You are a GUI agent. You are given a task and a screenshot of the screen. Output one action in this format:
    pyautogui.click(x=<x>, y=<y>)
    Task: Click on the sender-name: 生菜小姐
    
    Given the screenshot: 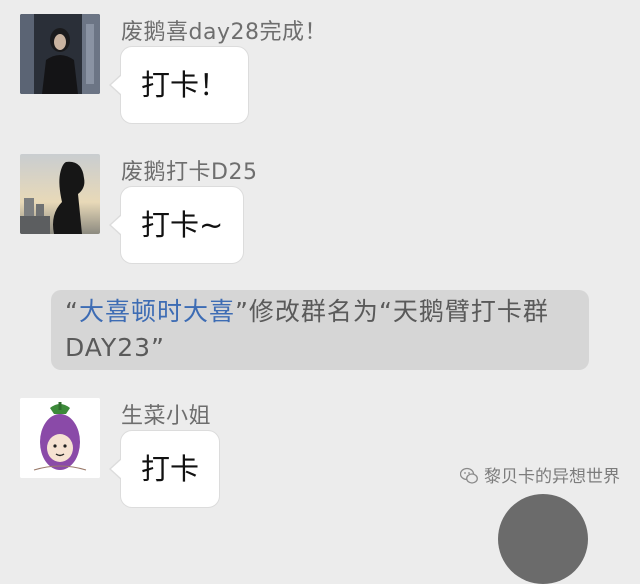 What is the action you would take?
    pyautogui.click(x=166, y=416)
    